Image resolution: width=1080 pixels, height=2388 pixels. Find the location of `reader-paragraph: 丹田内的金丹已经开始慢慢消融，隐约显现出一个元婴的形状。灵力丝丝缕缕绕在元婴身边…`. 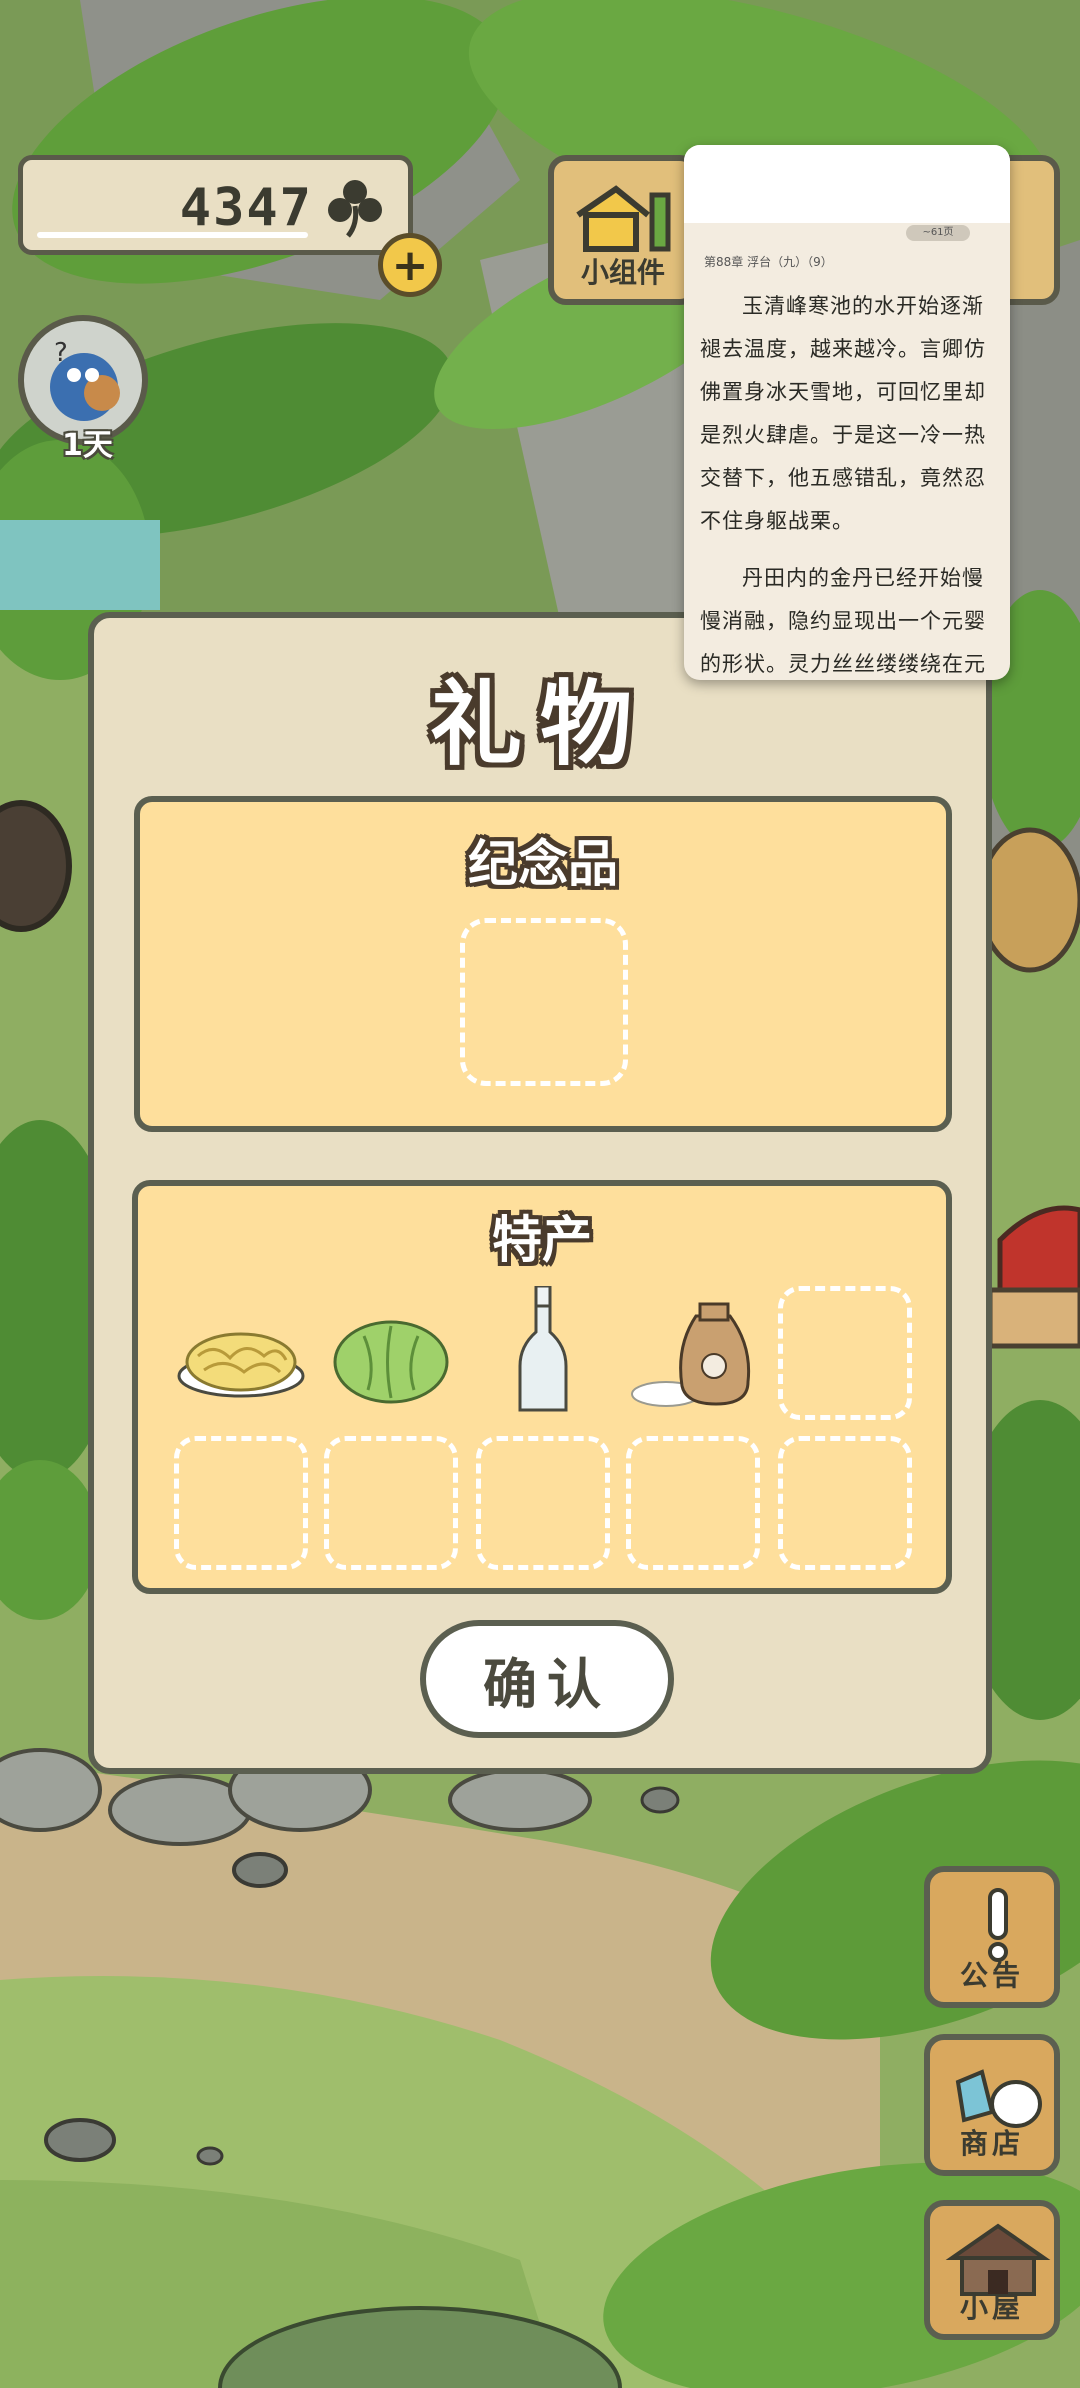

reader-paragraph: 丹田内的金丹已经开始慢慢消融，隐约显现出一个元婴的形状。灵力丝丝缕缕绕在元婴身边… is located at coordinates (843, 621).